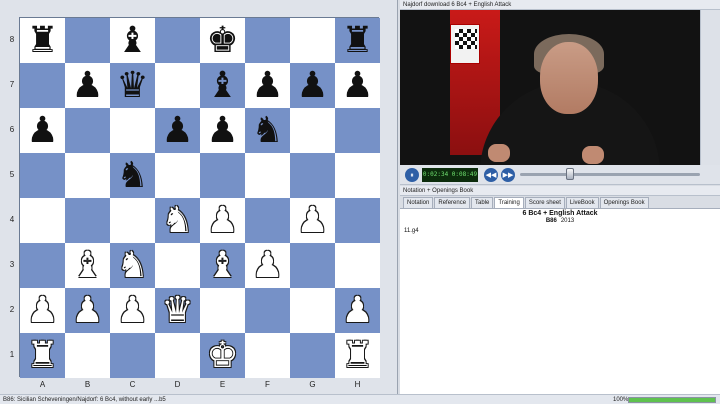 The height and width of the screenshot is (404, 720). I want to click on square-d3, so click(177, 265).